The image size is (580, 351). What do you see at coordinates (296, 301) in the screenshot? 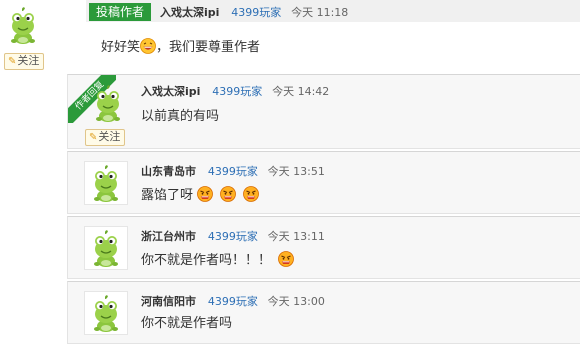
I see `timestamp: 今天 13:00` at bounding box center [296, 301].